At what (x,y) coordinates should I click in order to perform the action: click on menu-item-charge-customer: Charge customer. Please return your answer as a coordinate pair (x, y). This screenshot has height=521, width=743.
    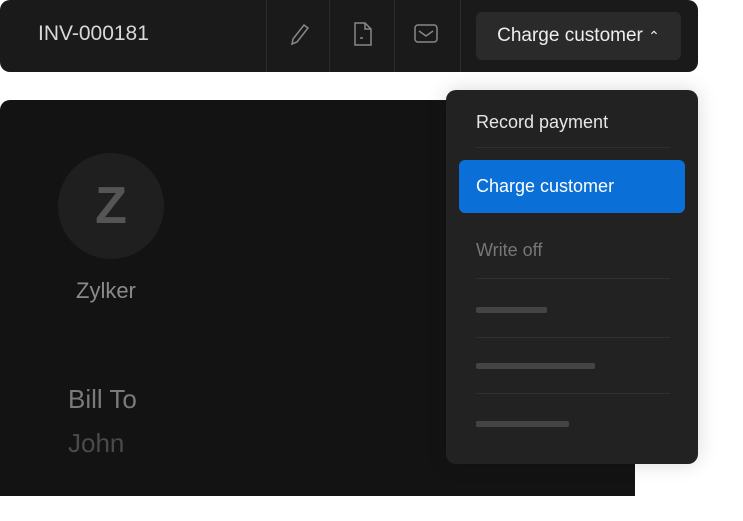
    Looking at the image, I should click on (572, 186).